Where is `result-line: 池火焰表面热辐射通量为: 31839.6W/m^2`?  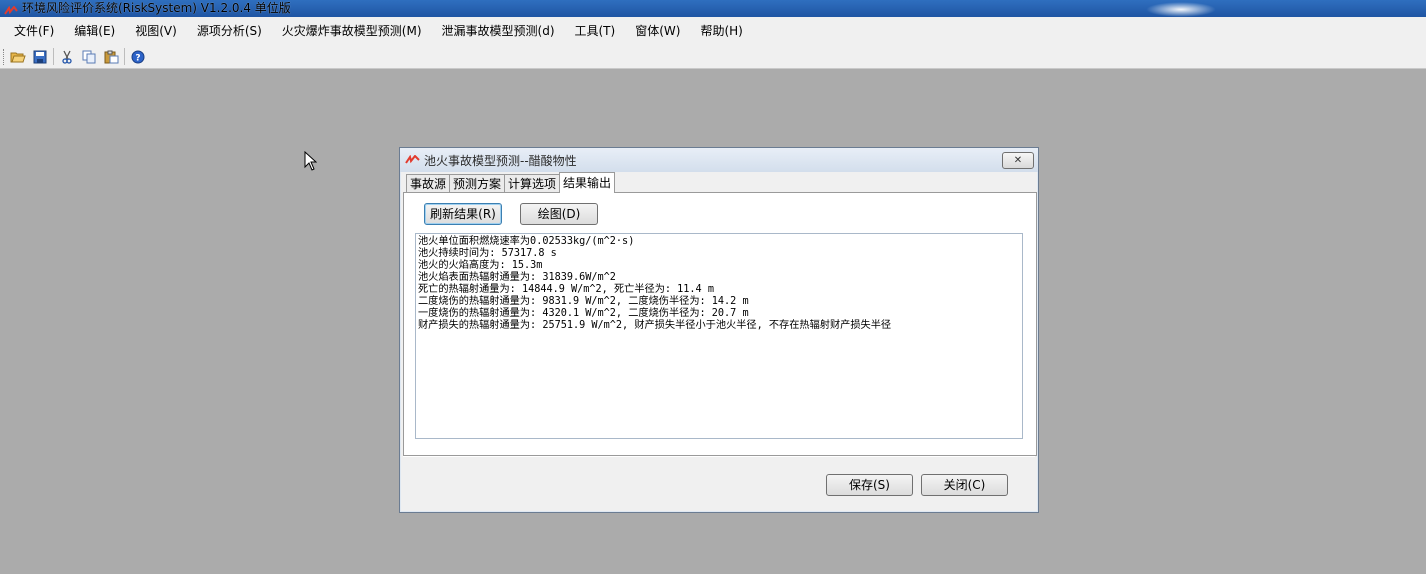 result-line: 池火焰表面热辐射通量为: 31839.6W/m^2 is located at coordinates (517, 277).